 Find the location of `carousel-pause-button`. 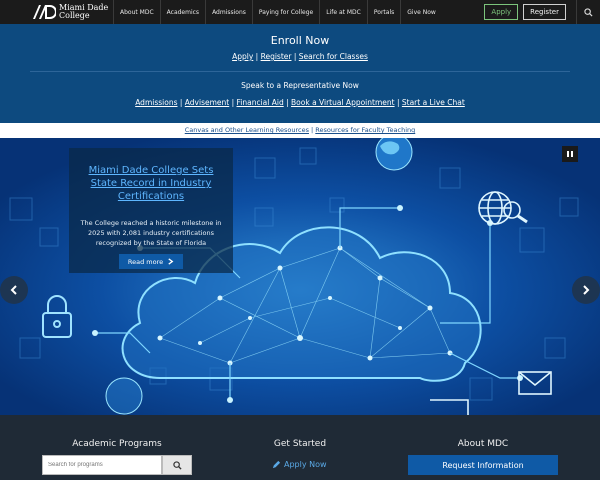

carousel-pause-button is located at coordinates (570, 154).